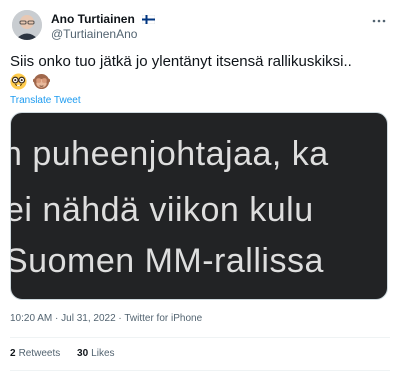  I want to click on retweets-count: 2, so click(13, 353).